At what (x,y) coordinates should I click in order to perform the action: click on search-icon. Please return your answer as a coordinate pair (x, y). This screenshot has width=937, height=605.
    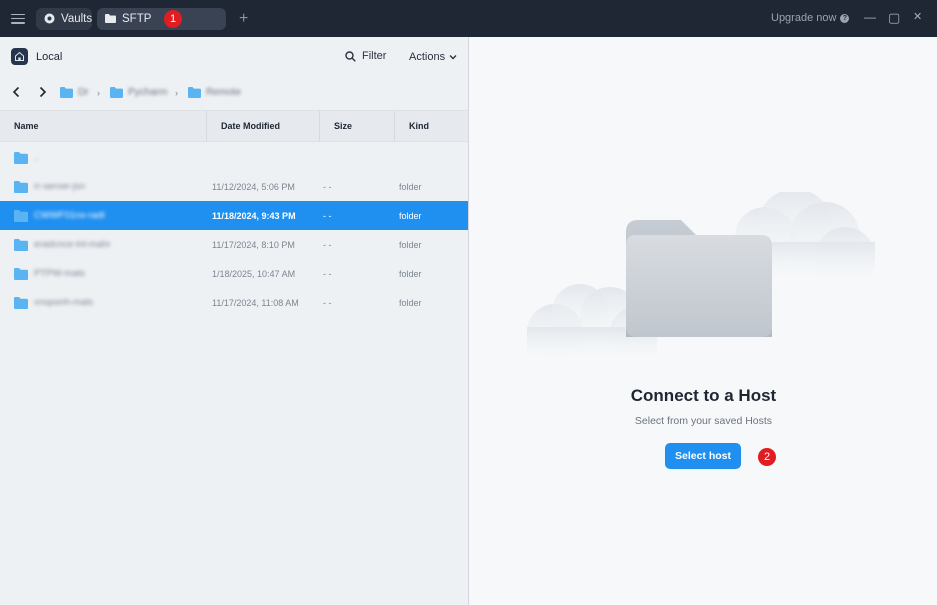
    Looking at the image, I should click on (350, 56).